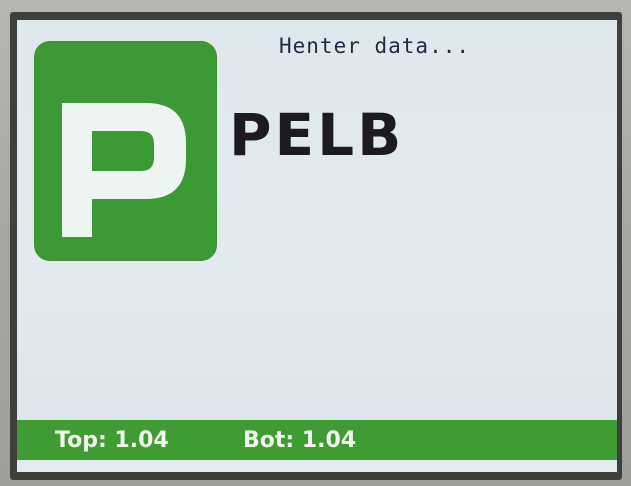 The image size is (631, 486). Describe the element at coordinates (317, 135) in the screenshot. I see `brand-title: PELB` at that location.